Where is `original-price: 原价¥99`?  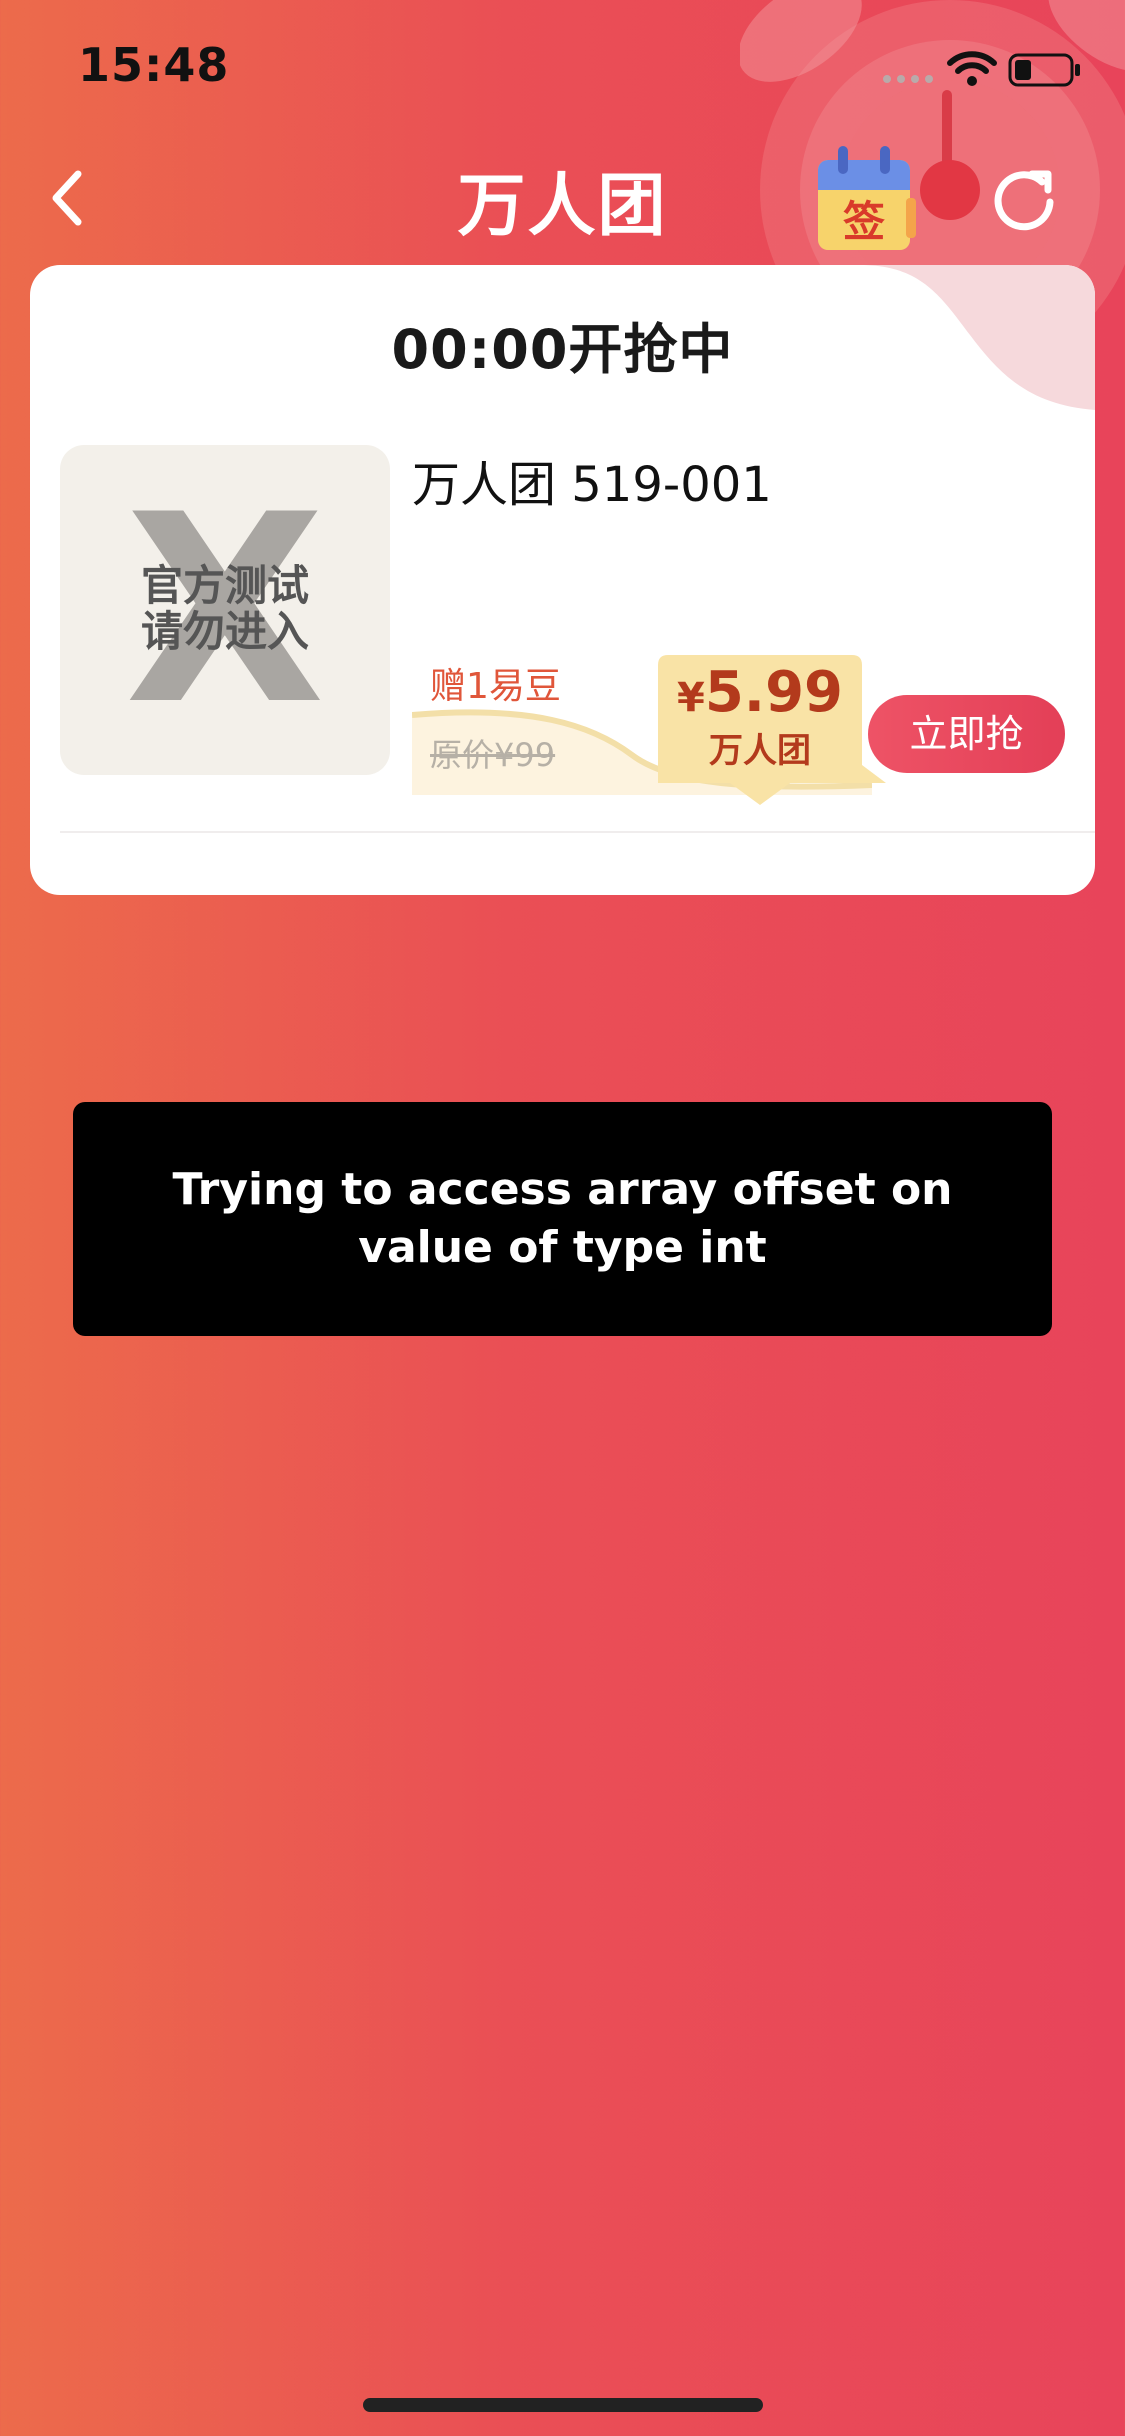
original-price: 原价¥99 is located at coordinates (493, 755).